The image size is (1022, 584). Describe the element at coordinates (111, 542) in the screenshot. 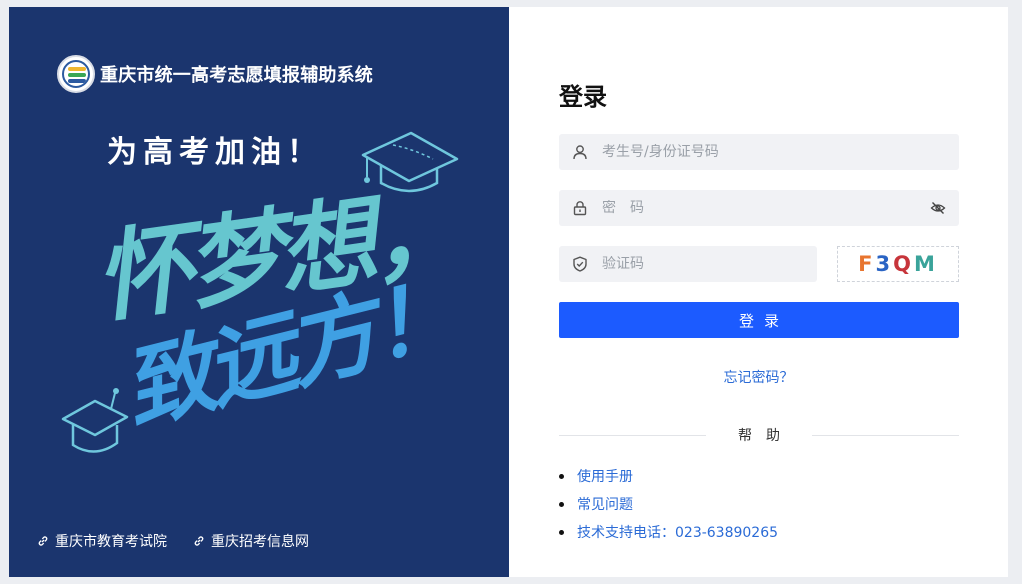

I see `link-label: 重庆市教育考试院` at that location.